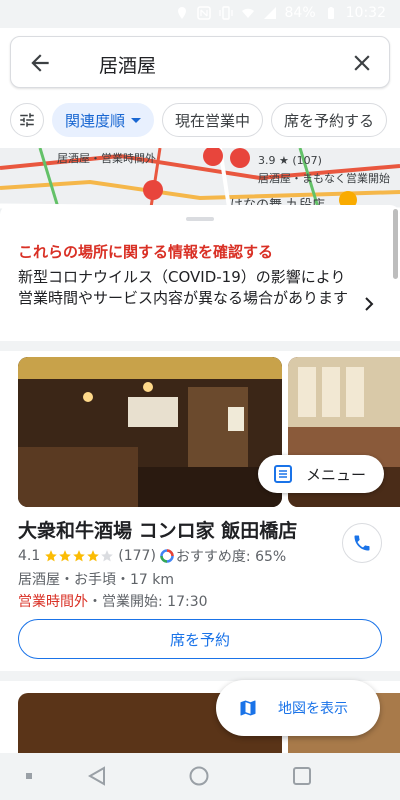  Describe the element at coordinates (97, 776) in the screenshot. I see `back-nav-icon` at that location.